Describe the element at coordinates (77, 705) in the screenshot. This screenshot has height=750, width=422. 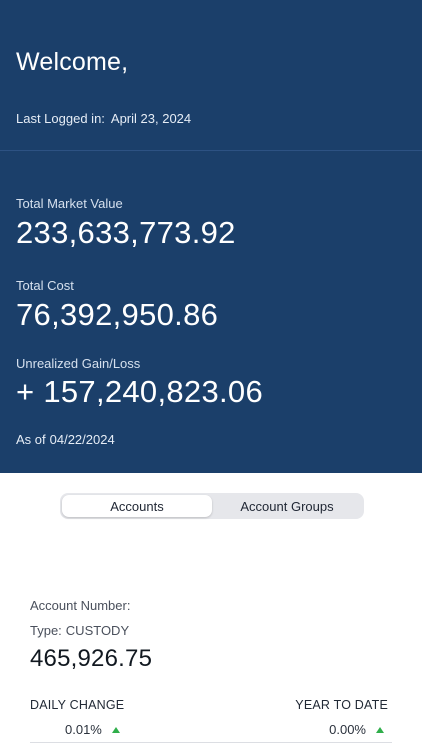
I see `daily-change-label: DAILY CHANGE` at that location.